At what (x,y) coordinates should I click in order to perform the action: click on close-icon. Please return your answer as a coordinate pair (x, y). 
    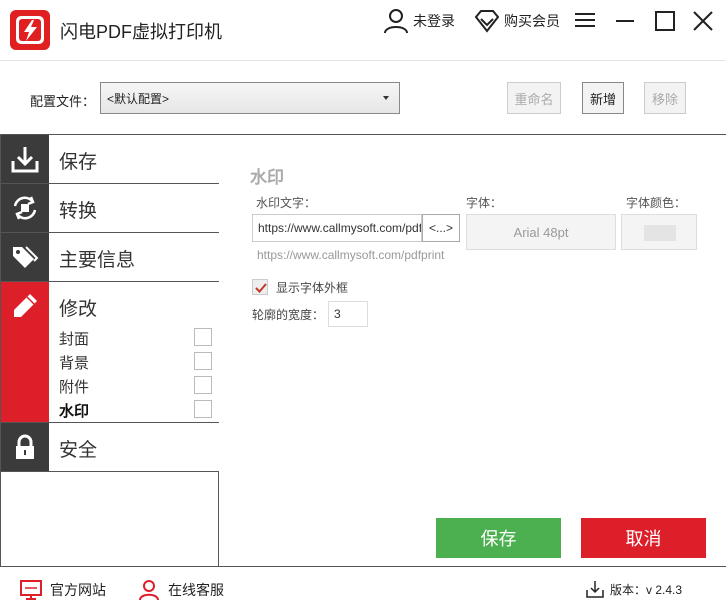
    Looking at the image, I should click on (703, 21).